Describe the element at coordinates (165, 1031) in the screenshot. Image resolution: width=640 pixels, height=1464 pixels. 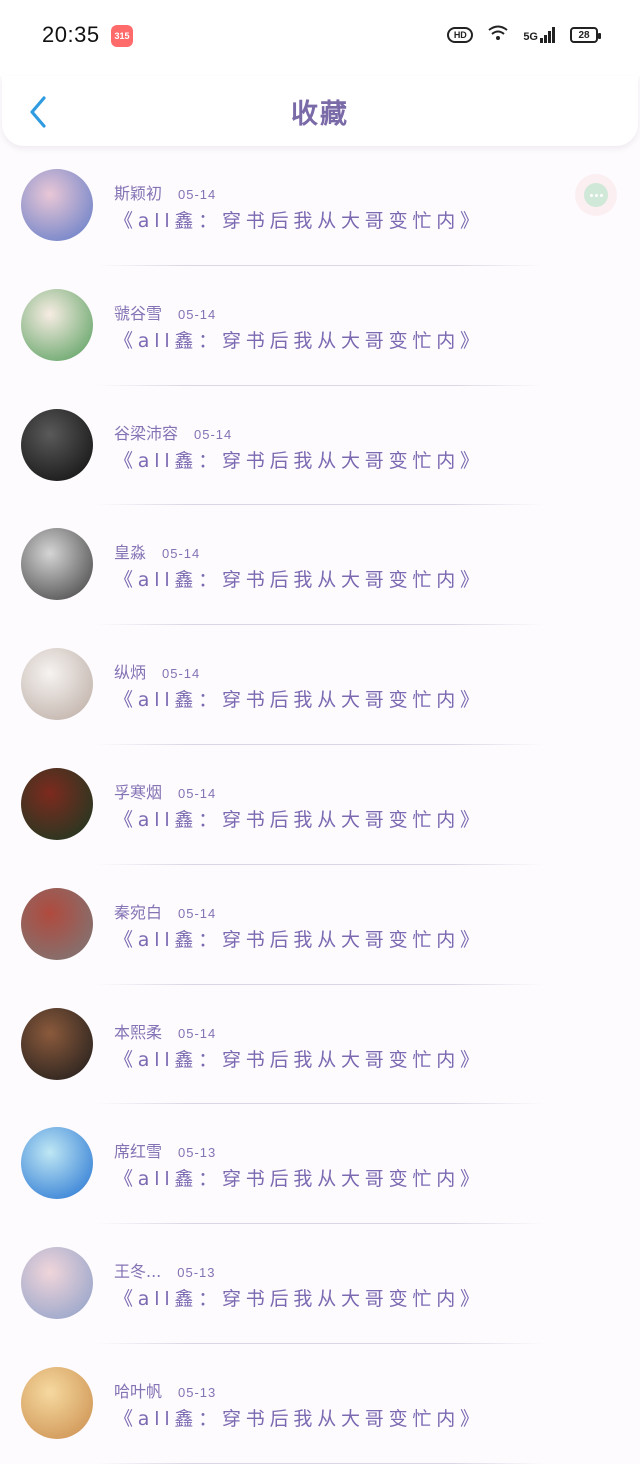
I see `favorite-meta: 本熙柔 05-14` at that location.